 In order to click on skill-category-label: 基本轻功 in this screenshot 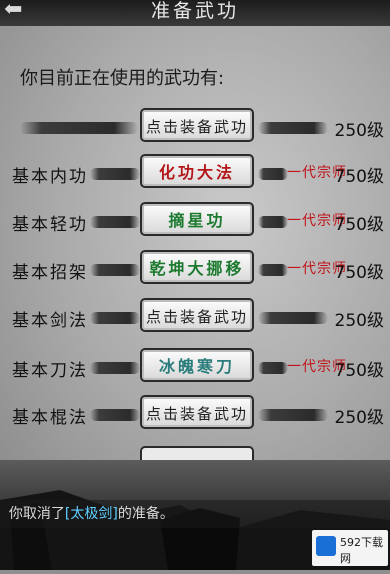, I will do `click(50, 225)`.